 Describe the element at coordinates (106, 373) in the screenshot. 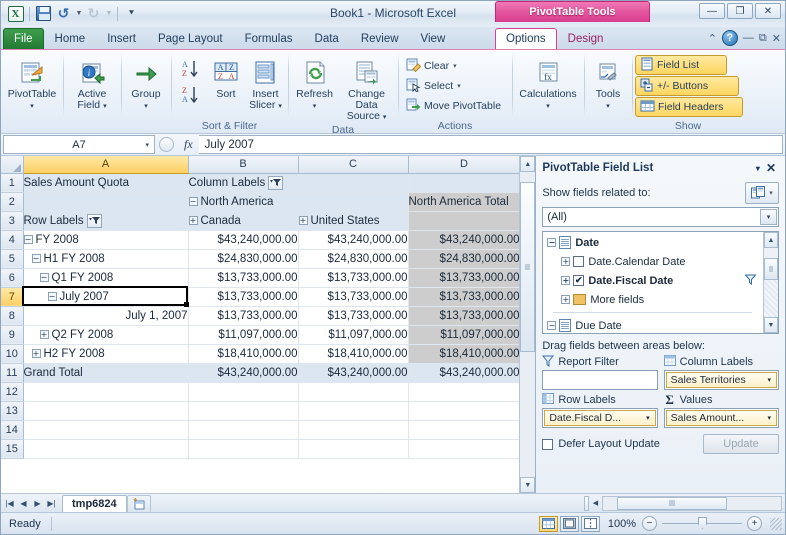

I see `cell-A11: Grand Total` at that location.